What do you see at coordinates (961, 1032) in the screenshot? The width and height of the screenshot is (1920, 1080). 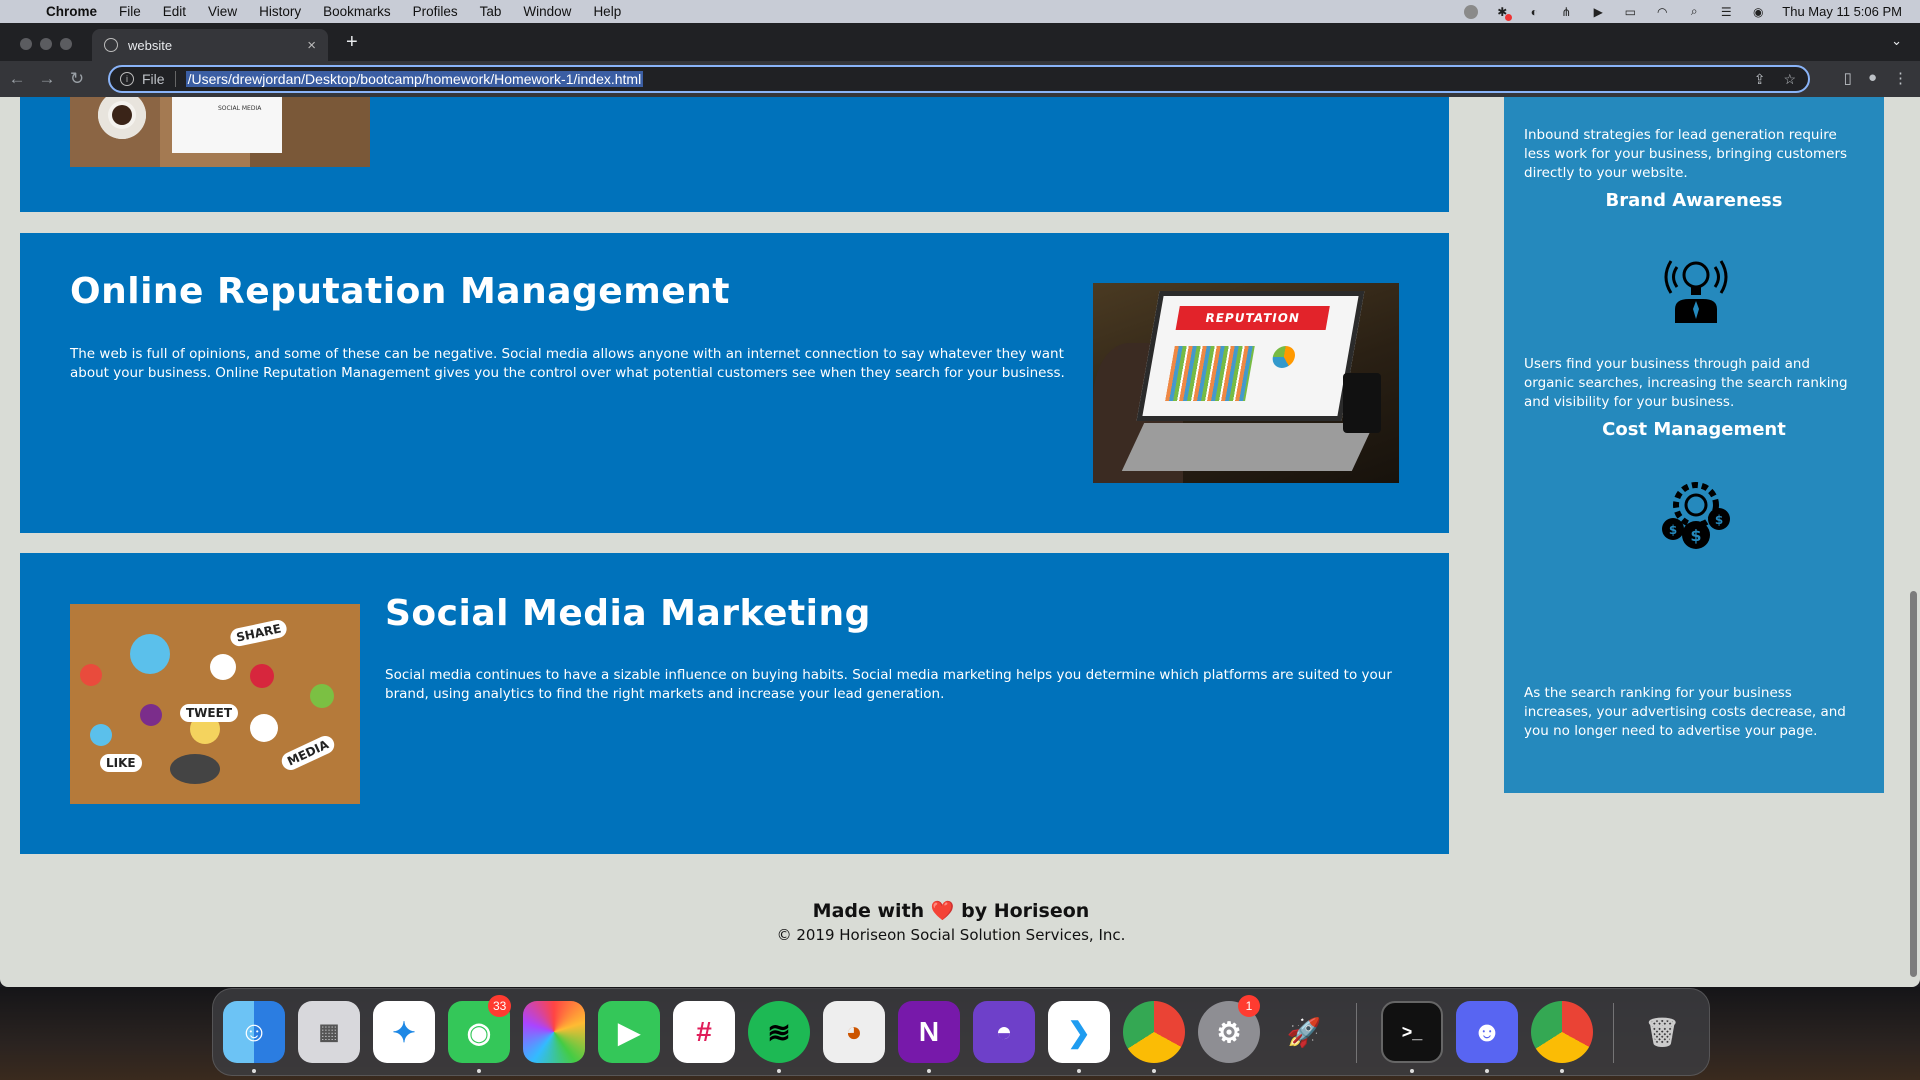 I see `macos-dock: ☺ ▦ ✦ ◉ 33 ▶ # ≋ ◕ N ◓ ❯ ⚙ 1 🚀 >_ ☻ 🗑` at bounding box center [961, 1032].